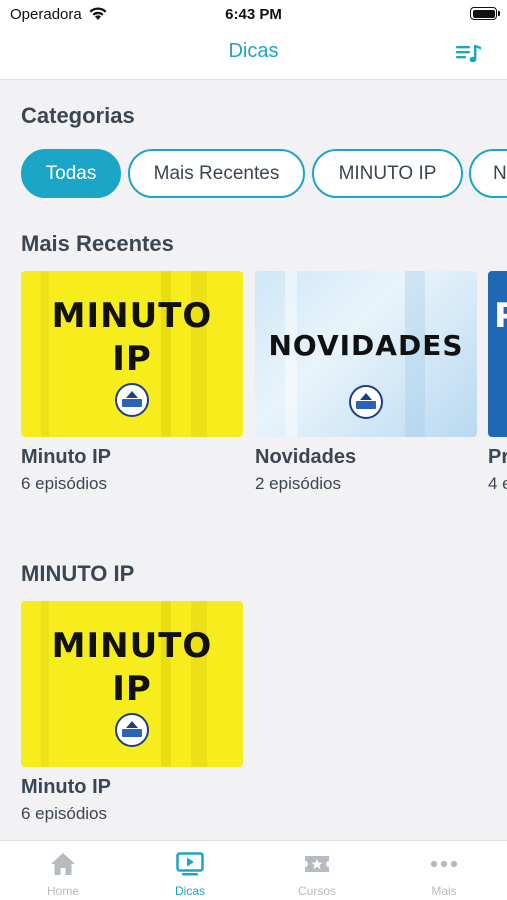  What do you see at coordinates (497, 483) in the screenshot?
I see `card-episode-count: 4 e` at bounding box center [497, 483].